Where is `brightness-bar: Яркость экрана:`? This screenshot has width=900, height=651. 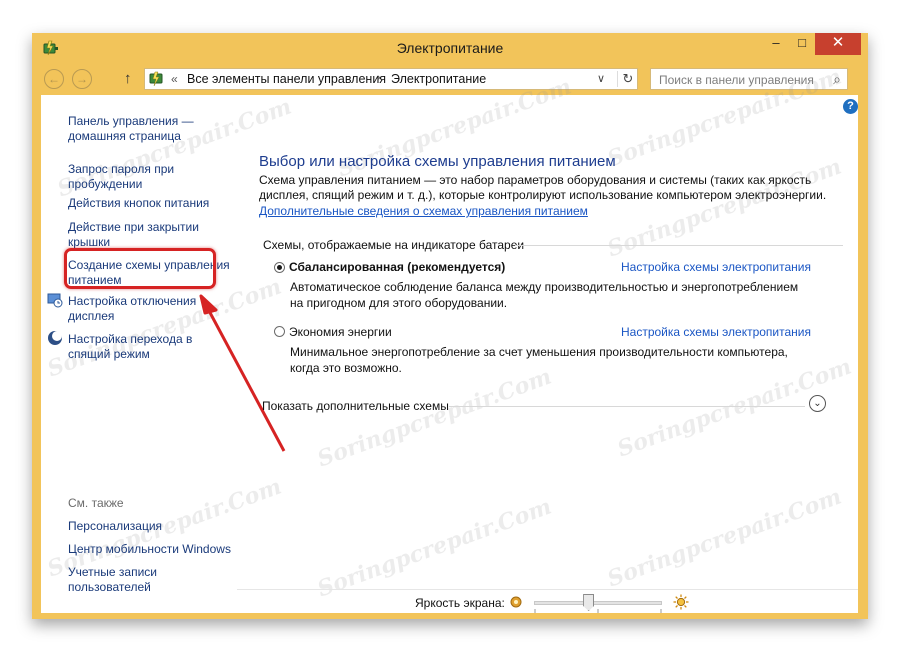 brightness-bar: Яркость экрана: is located at coordinates (547, 601).